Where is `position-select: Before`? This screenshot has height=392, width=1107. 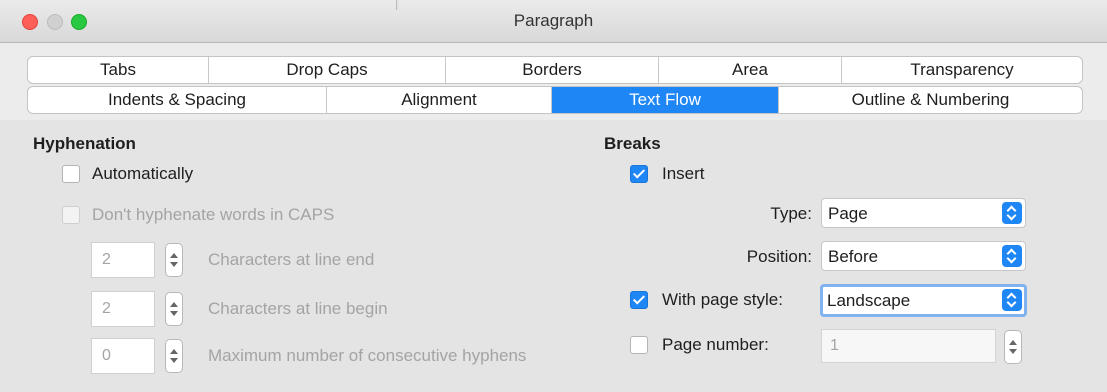 position-select: Before is located at coordinates (923, 256).